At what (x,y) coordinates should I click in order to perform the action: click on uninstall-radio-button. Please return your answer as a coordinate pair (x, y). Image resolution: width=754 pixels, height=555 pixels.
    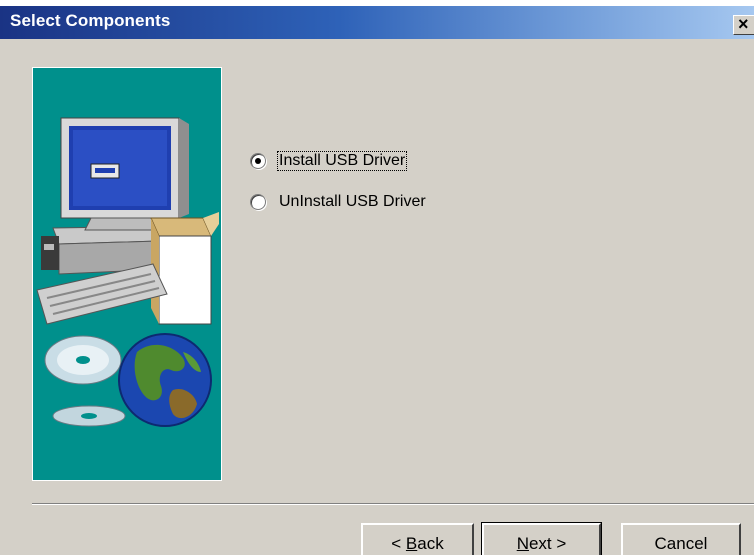
    Looking at the image, I should click on (258, 202).